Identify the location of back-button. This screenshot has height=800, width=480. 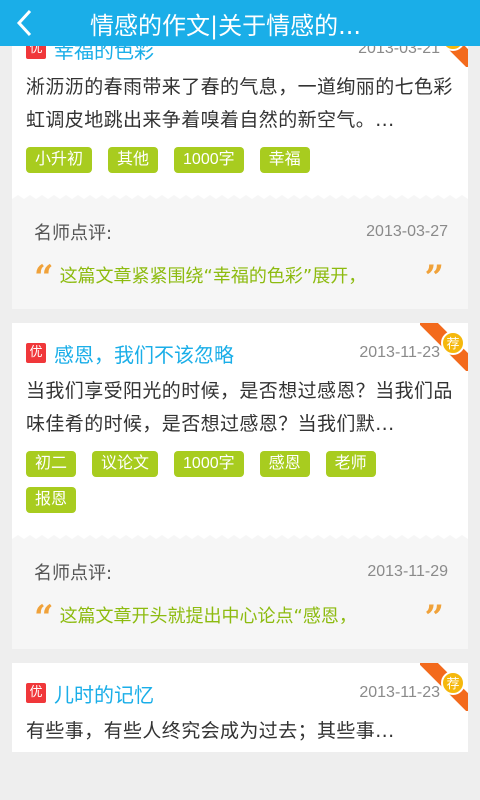
(25, 23).